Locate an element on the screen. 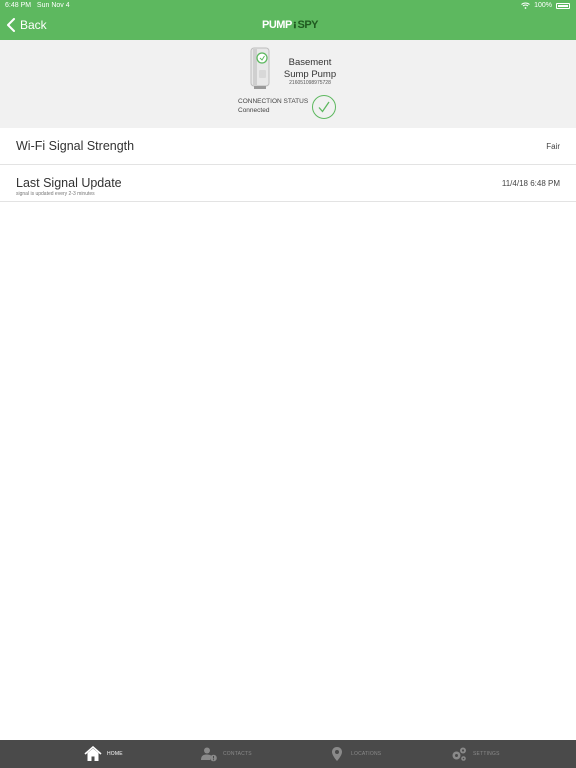  row-value: 11/4/18 6:48 PM is located at coordinates (530, 183).